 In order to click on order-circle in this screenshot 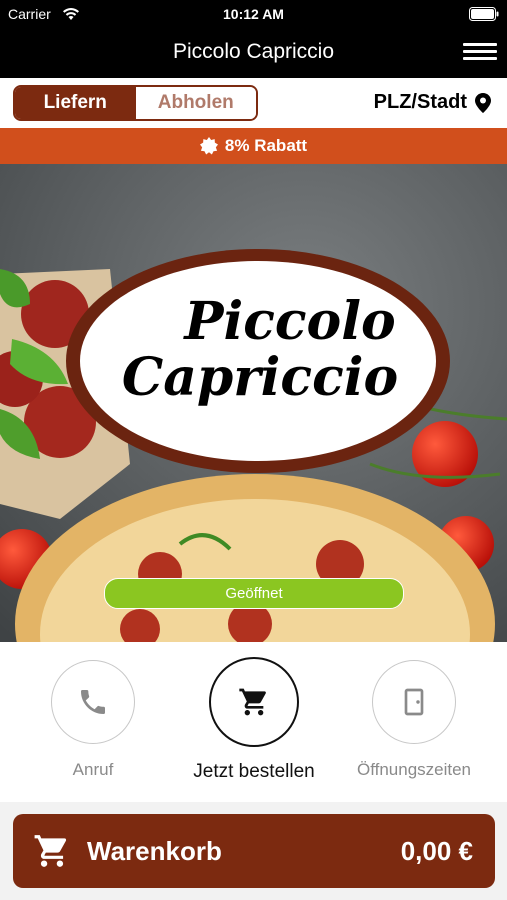, I will do `click(254, 702)`.